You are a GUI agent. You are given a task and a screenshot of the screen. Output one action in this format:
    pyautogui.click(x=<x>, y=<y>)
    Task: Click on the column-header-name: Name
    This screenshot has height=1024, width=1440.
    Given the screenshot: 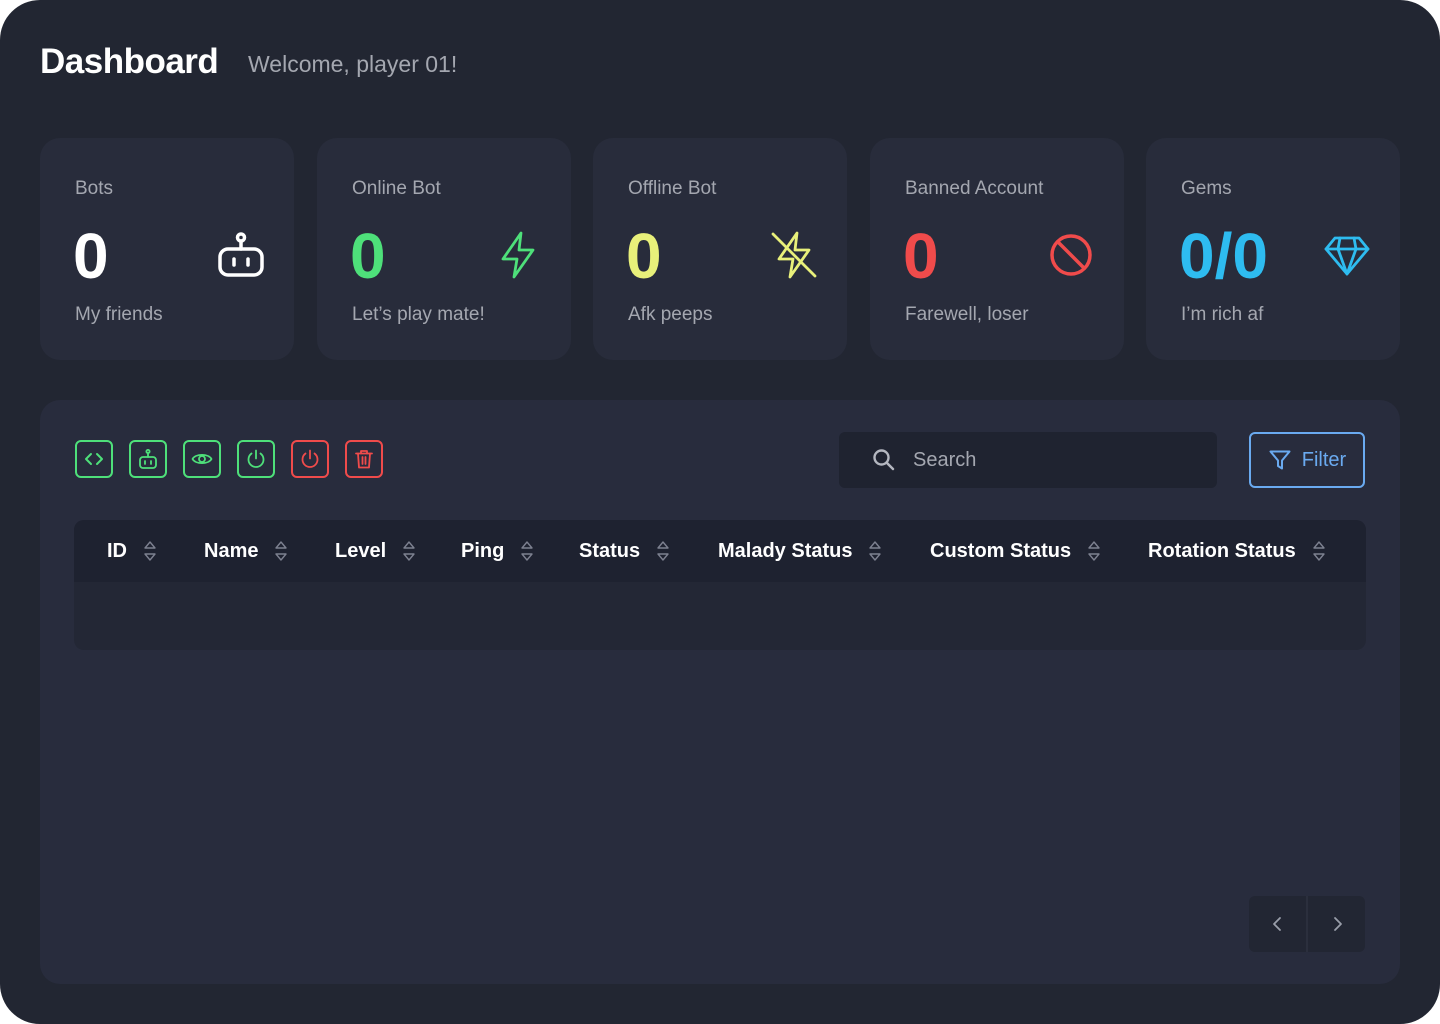 What is the action you would take?
    pyautogui.click(x=246, y=551)
    